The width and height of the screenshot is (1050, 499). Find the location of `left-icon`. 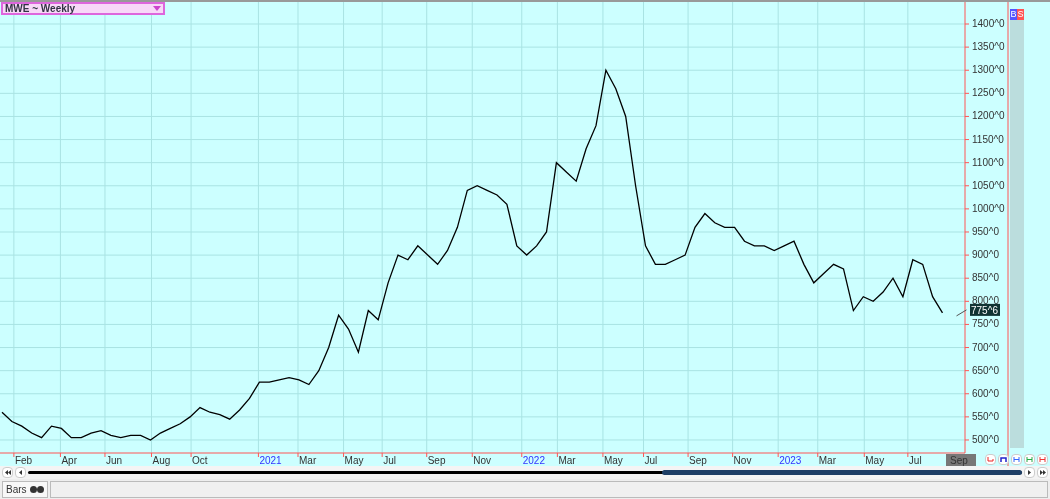

left-icon is located at coordinates (20, 472).